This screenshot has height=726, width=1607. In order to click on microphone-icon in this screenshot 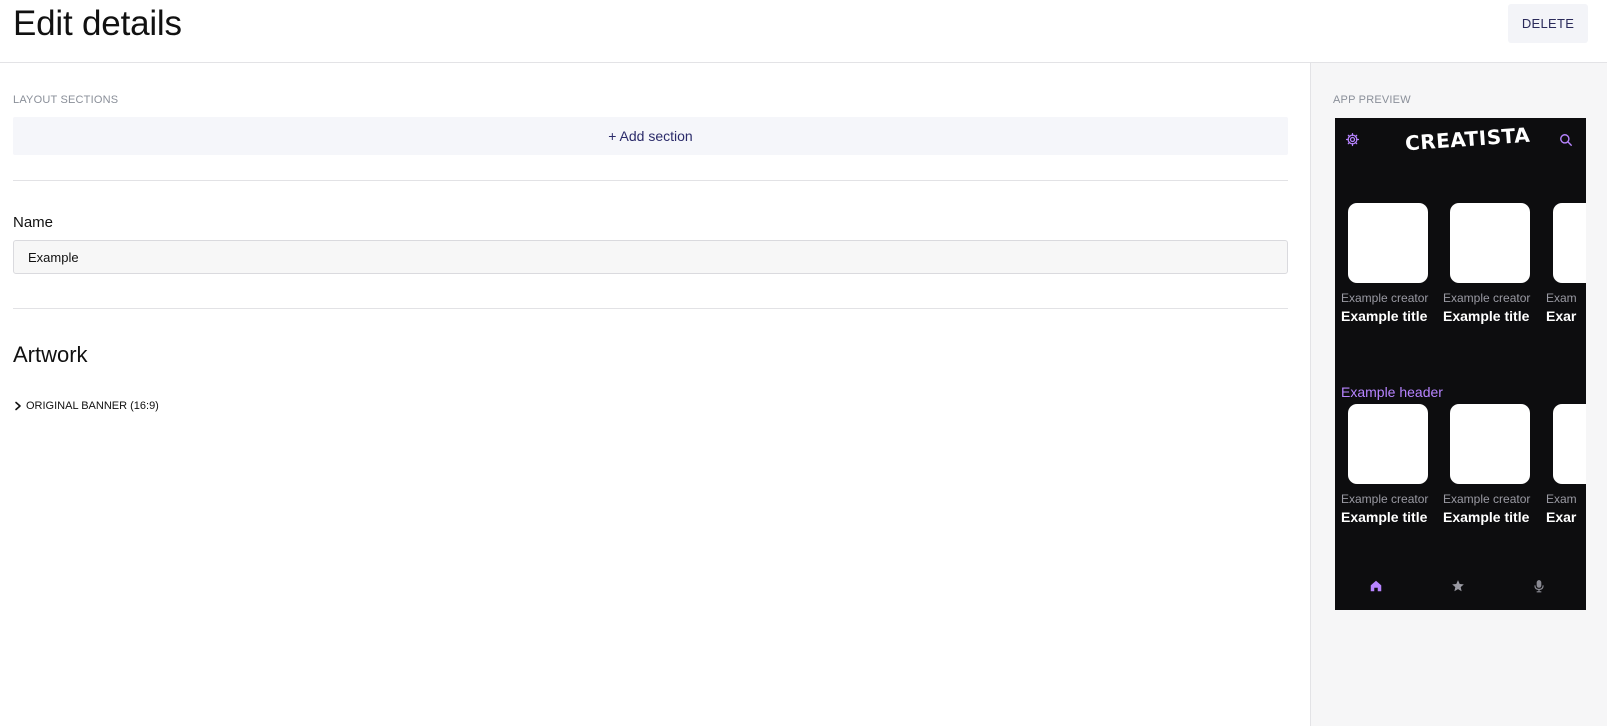, I will do `click(1539, 588)`.